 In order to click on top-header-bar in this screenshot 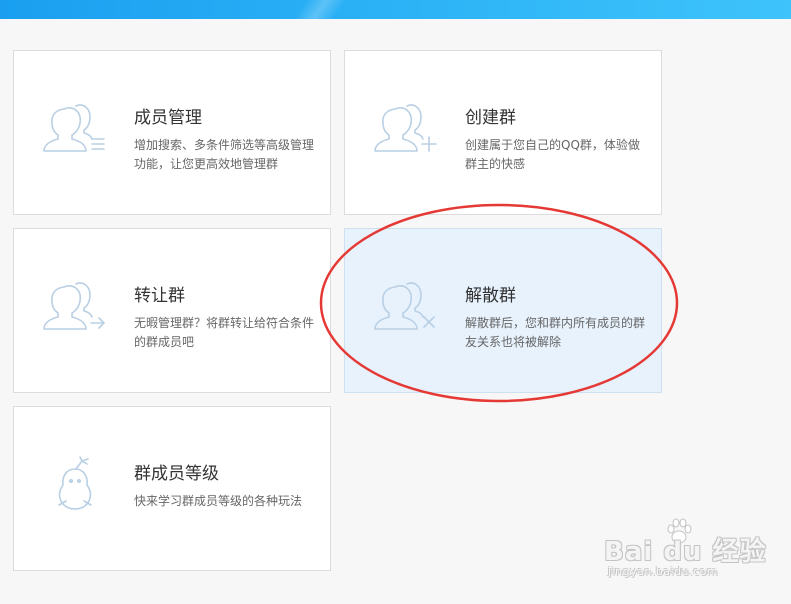, I will do `click(395, 9)`.